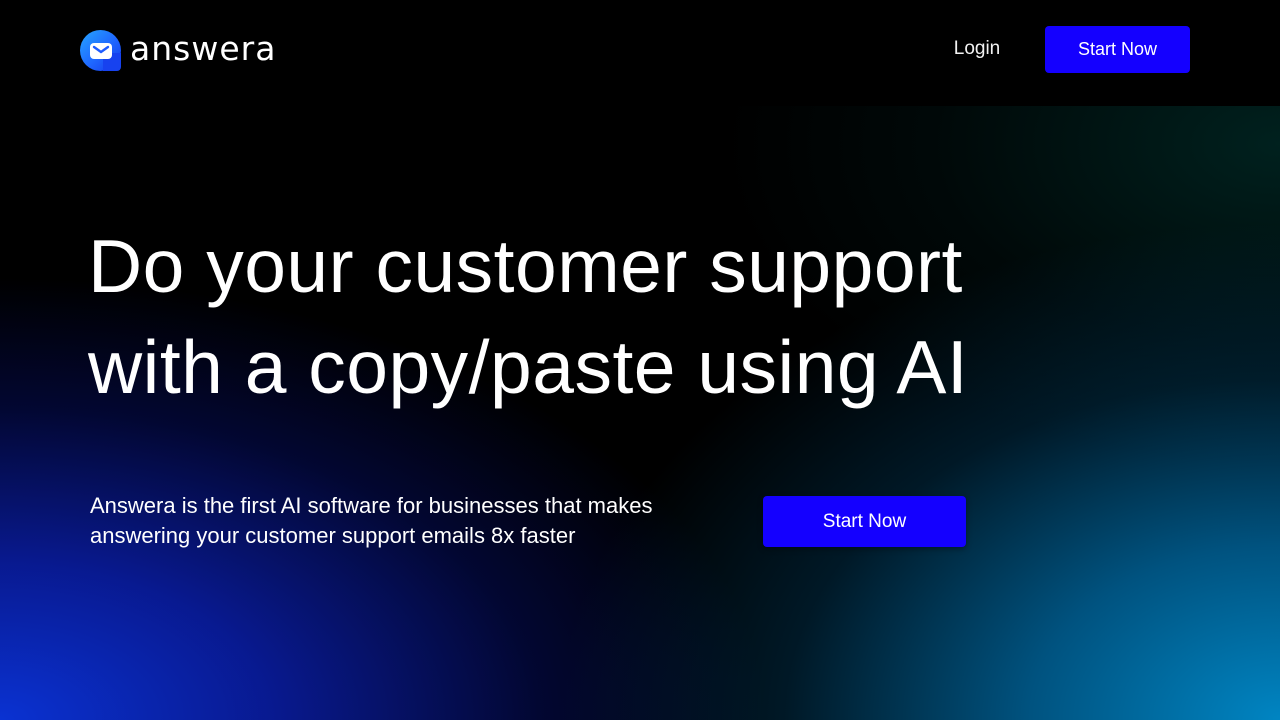 The height and width of the screenshot is (720, 1280). I want to click on hero-headline-line-2: with a copy/paste using AI, so click(528, 367).